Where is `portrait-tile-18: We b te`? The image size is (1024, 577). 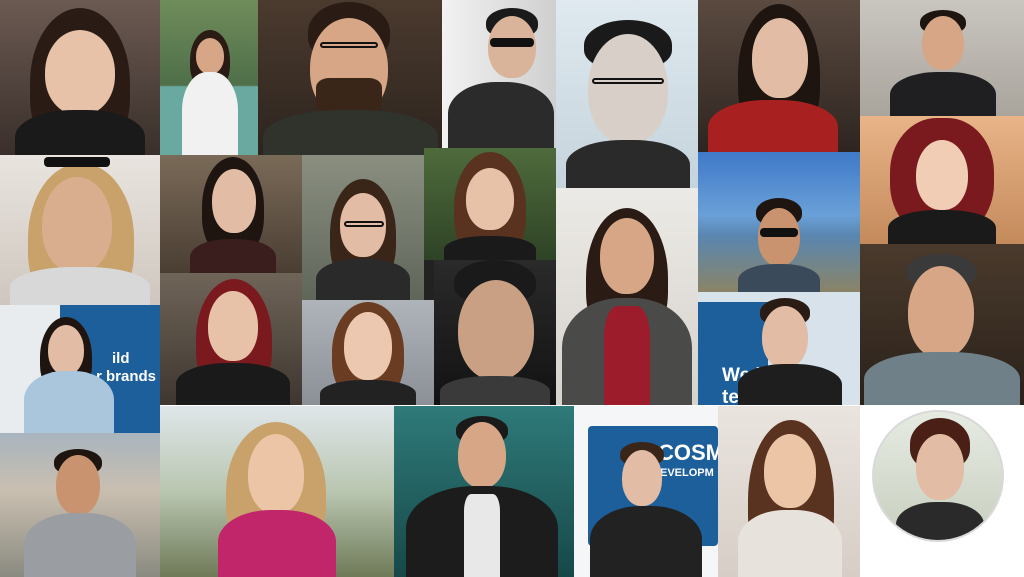 portrait-tile-18: We b te is located at coordinates (779, 349).